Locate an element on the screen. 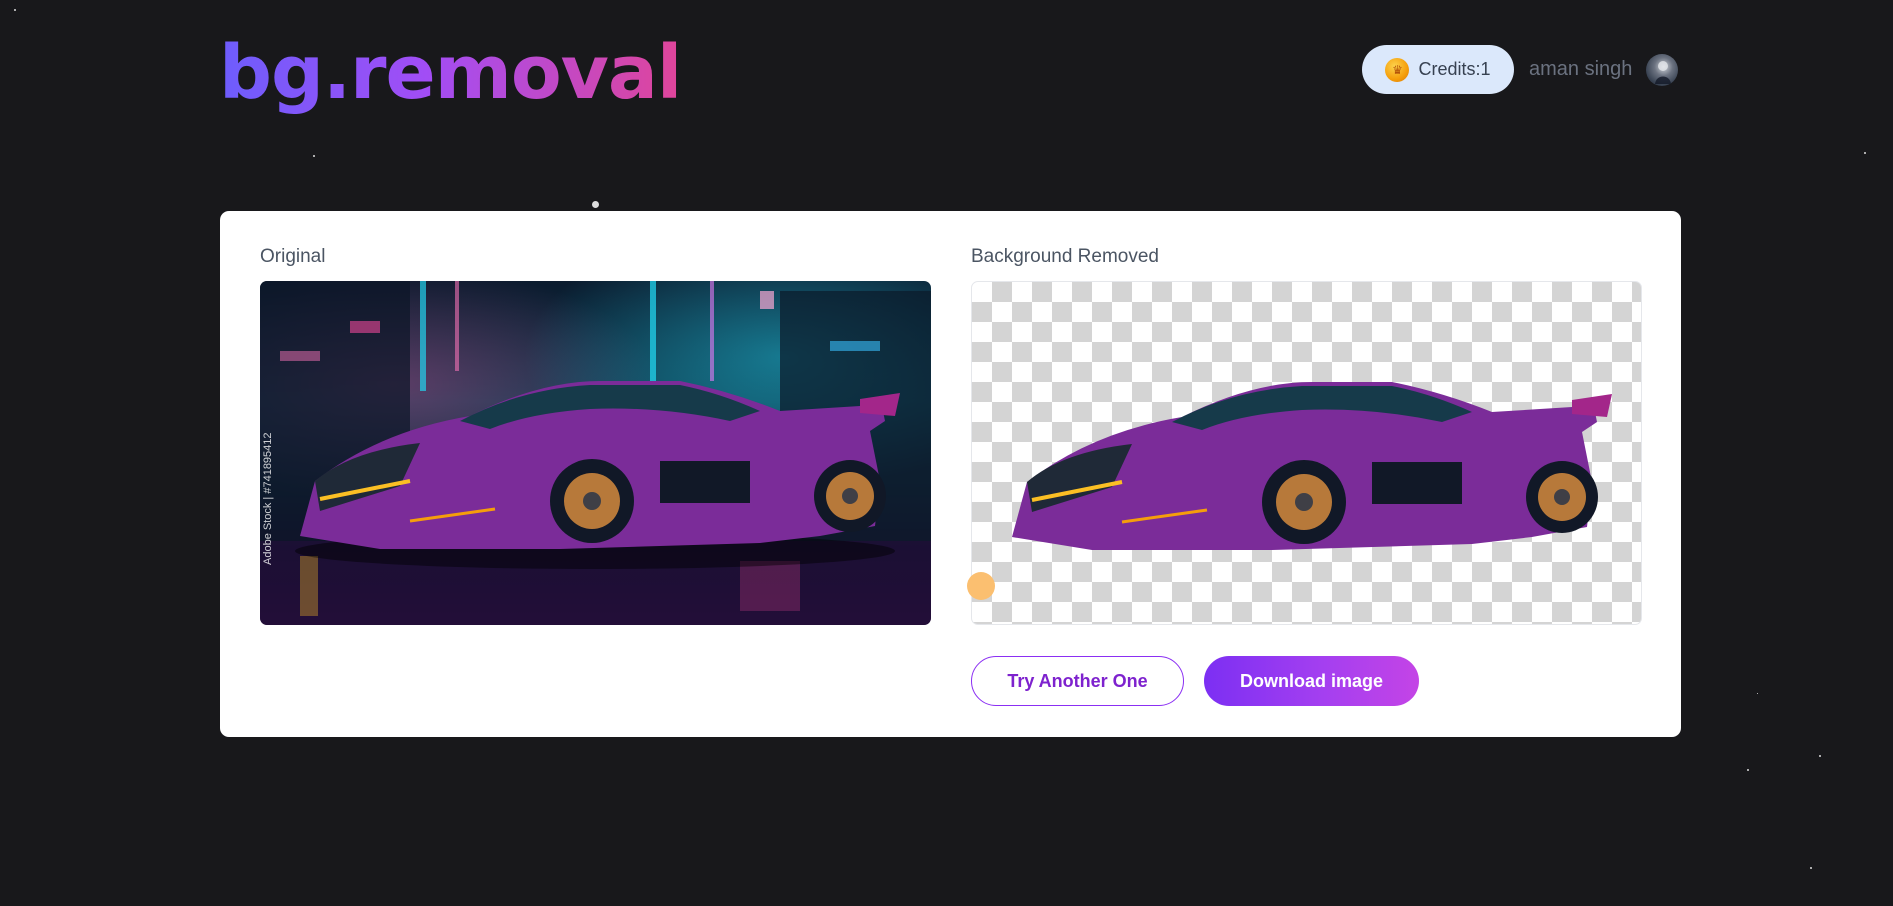 Image resolution: width=1893 pixels, height=906 pixels. comparison-slider-handle is located at coordinates (981, 586).